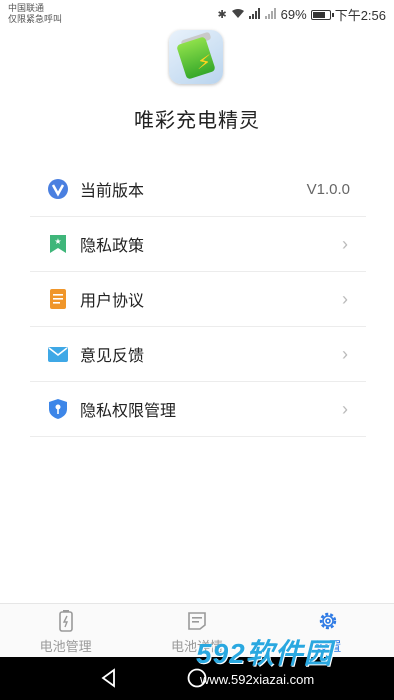  What do you see at coordinates (198, 189) in the screenshot?
I see `list-item-version: 当前版本 V1.0.0` at bounding box center [198, 189].